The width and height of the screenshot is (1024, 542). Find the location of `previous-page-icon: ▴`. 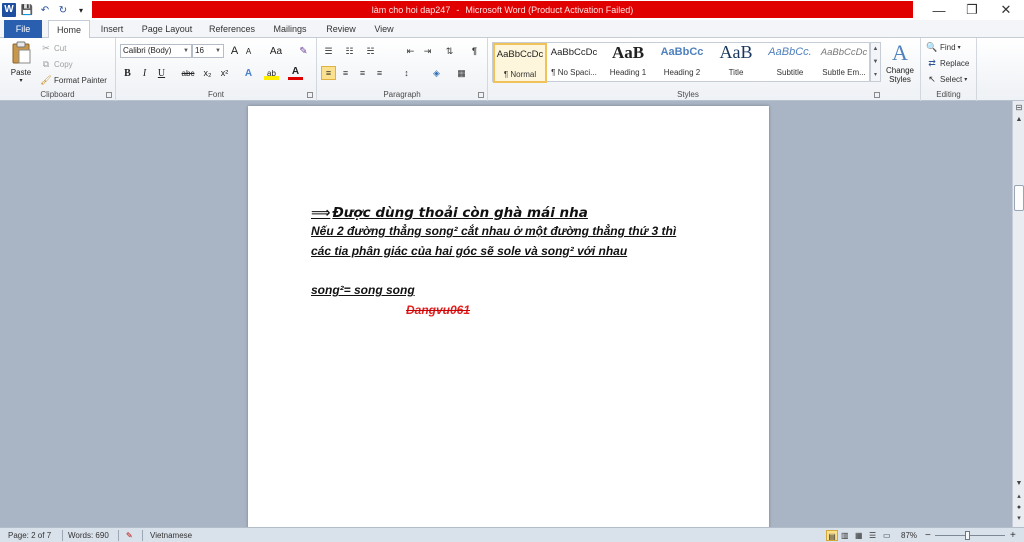

previous-page-icon: ▴ is located at coordinates (1019, 497).